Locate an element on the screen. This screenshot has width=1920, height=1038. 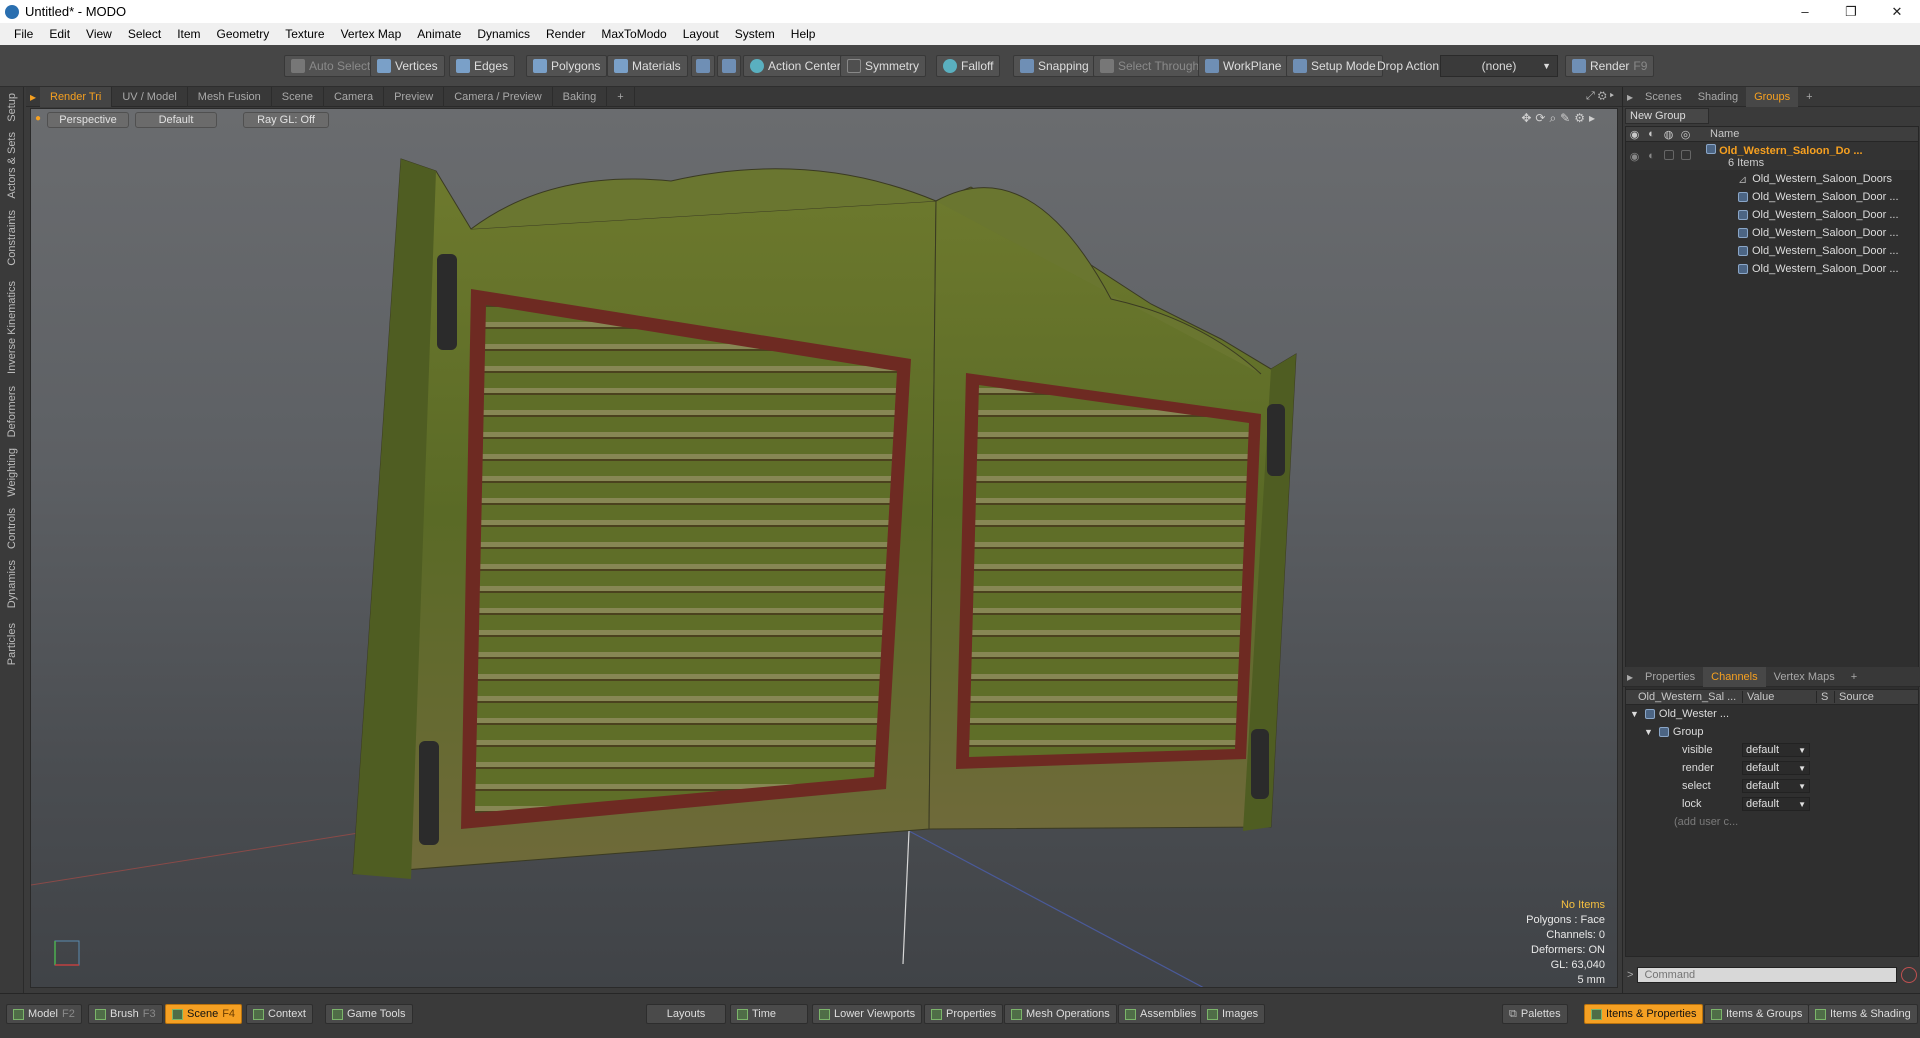
lock-icon: ◍ is located at coordinates (1668, 134).